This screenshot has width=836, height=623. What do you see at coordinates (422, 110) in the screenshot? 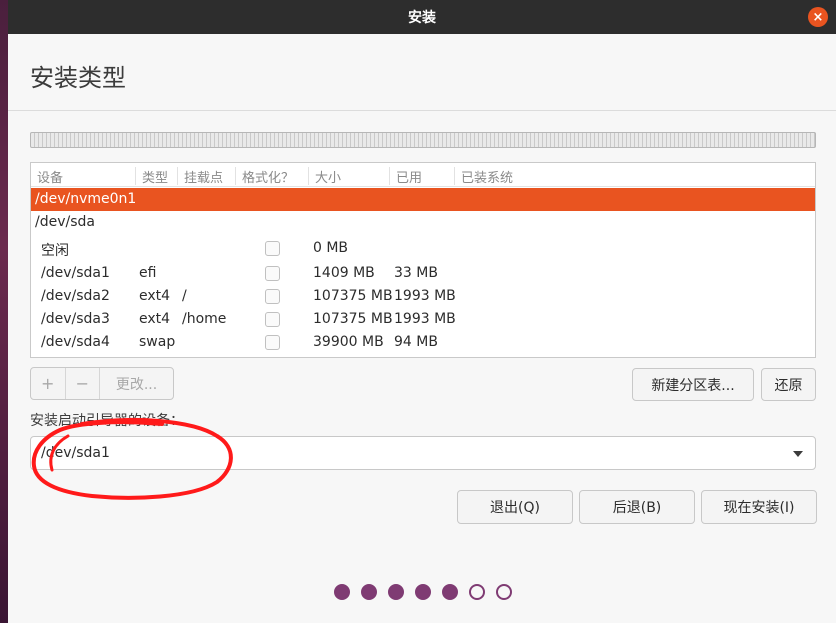
I see `divider` at bounding box center [422, 110].